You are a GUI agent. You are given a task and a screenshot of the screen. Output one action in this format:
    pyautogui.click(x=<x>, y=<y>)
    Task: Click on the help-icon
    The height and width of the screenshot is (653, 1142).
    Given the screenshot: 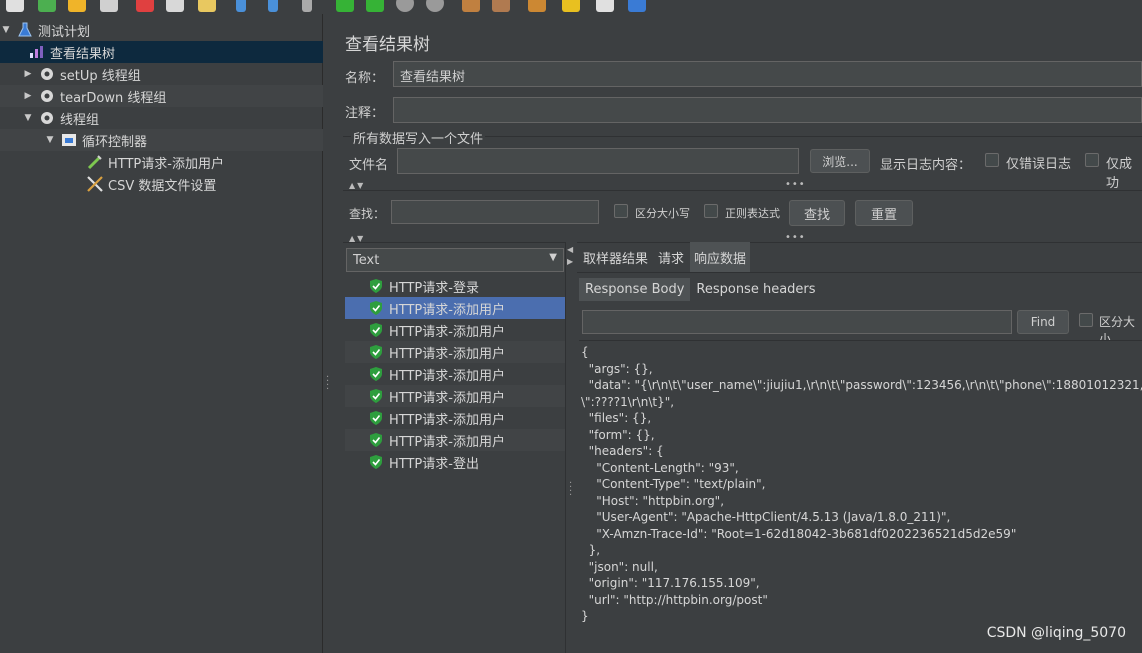 What is the action you would take?
    pyautogui.click(x=637, y=6)
    